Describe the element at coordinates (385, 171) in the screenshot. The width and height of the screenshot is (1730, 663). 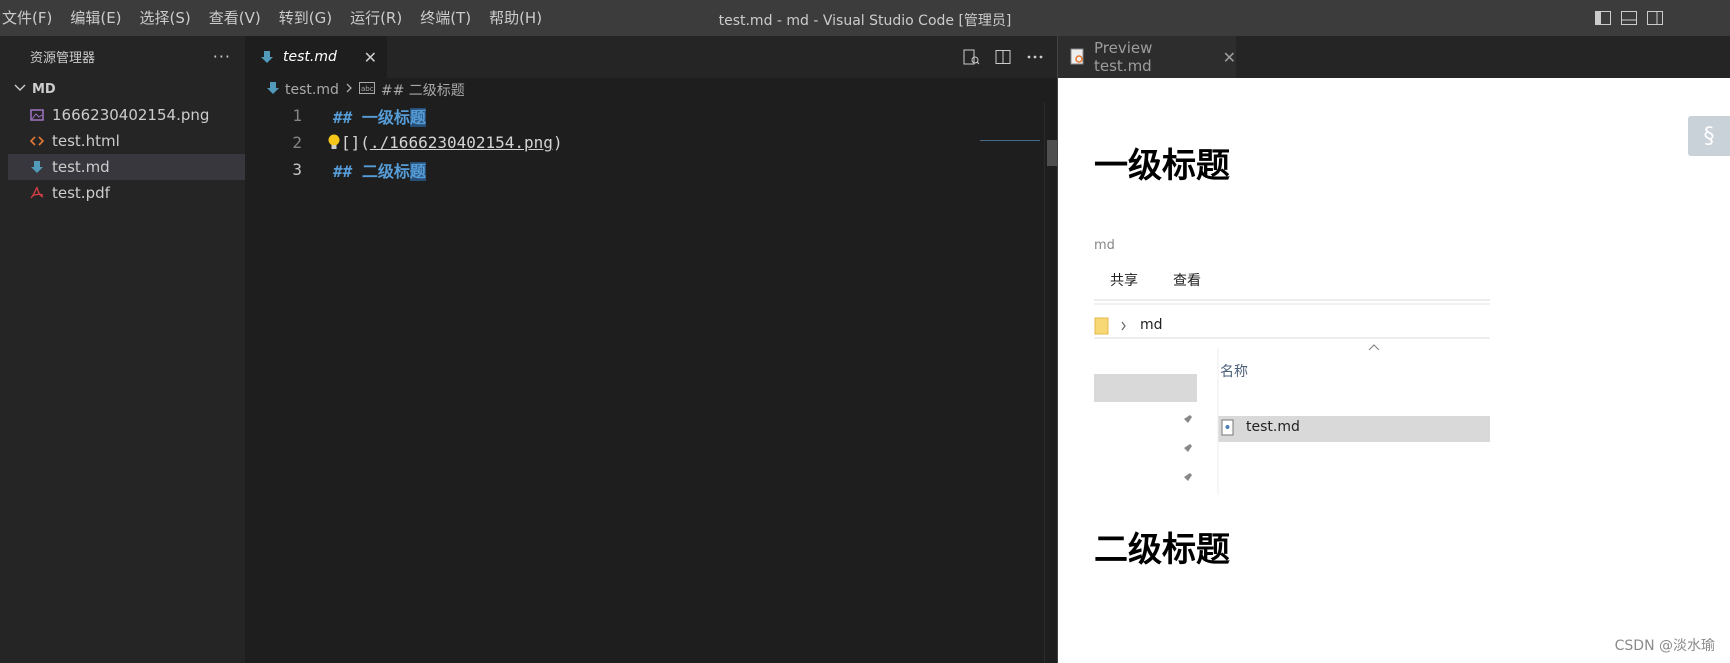
I see `heading-text: 二级标` at that location.